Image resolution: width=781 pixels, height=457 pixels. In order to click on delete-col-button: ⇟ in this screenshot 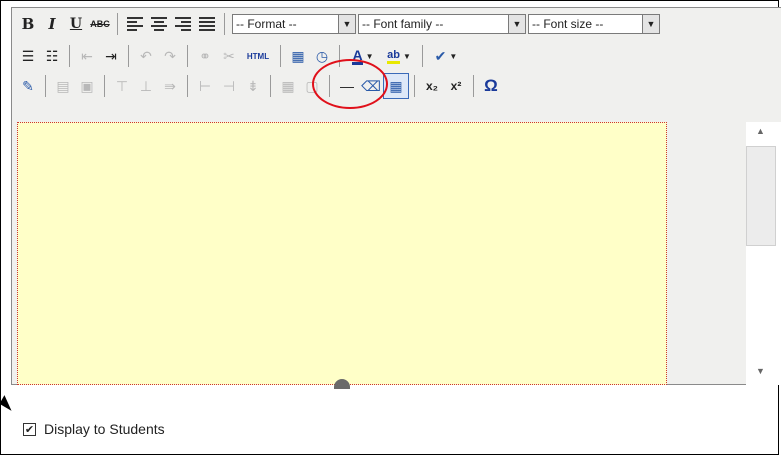, I will do `click(253, 86)`.